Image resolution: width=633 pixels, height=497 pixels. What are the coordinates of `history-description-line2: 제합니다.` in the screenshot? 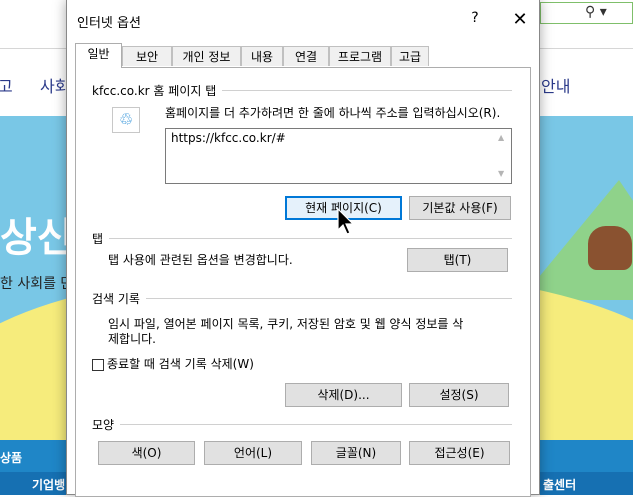 It's located at (132, 339).